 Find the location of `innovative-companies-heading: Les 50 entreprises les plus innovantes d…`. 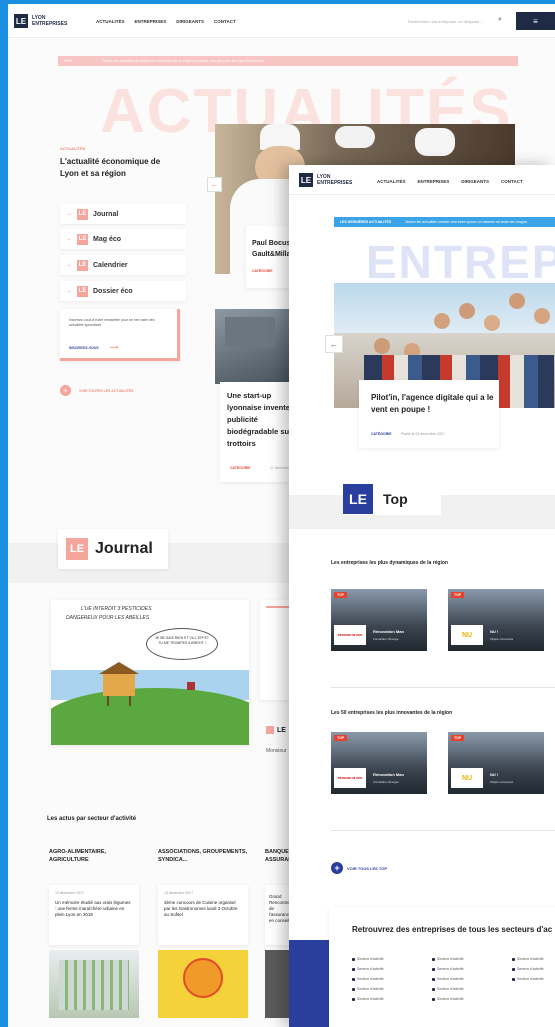

innovative-companies-heading: Les 50 entreprises les plus innovantes d… is located at coordinates (392, 713).